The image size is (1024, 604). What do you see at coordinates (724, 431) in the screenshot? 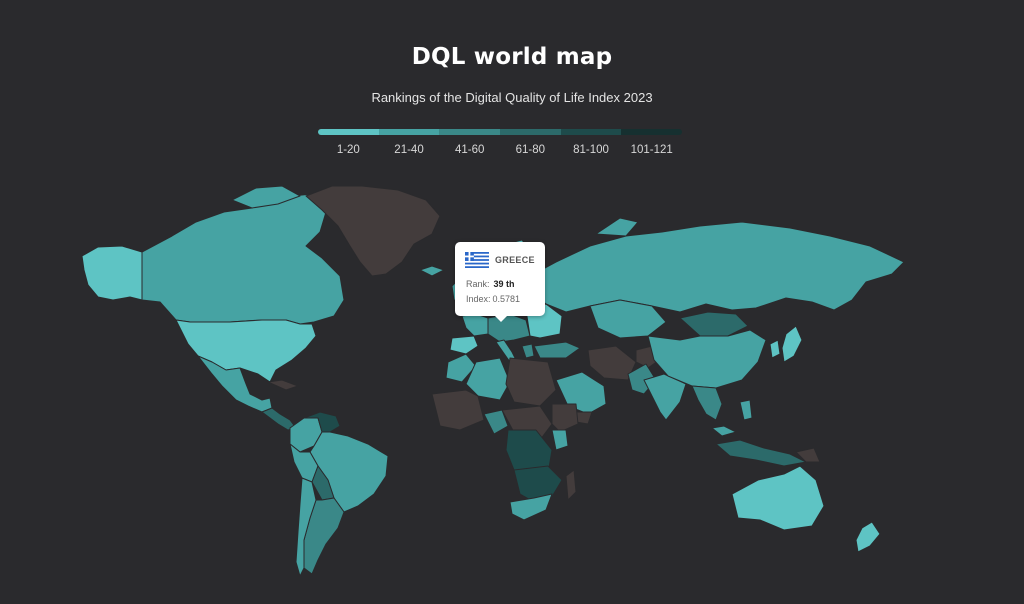
I see `country-malaysia` at bounding box center [724, 431].